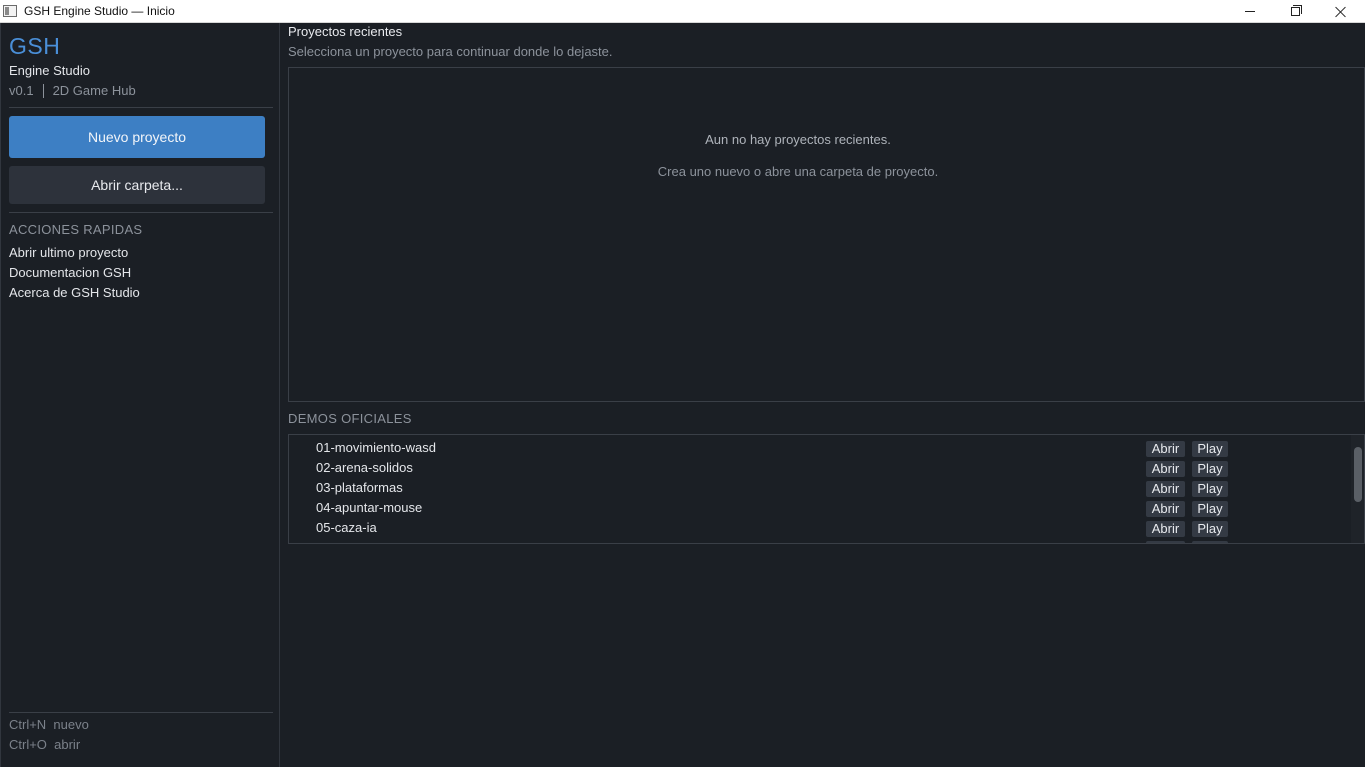 Image resolution: width=1365 pixels, height=767 pixels. I want to click on list-item: 04-apuntar-mouse Abrir Play, so click(819, 508).